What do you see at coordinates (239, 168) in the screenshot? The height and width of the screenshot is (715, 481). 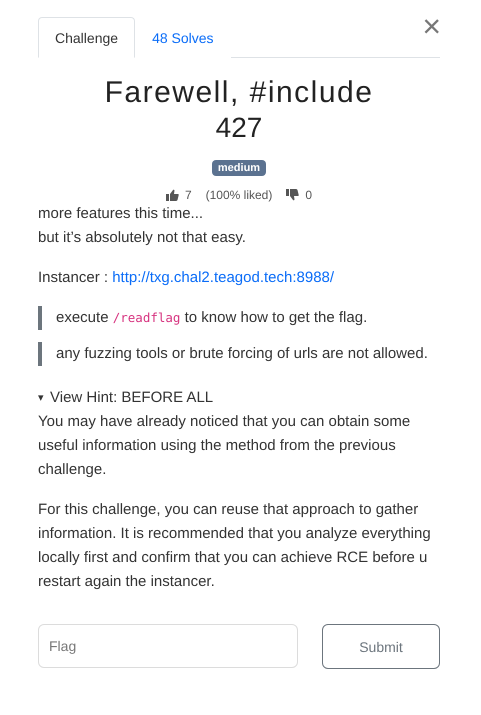 I see `difficulty-tag: medium` at bounding box center [239, 168].